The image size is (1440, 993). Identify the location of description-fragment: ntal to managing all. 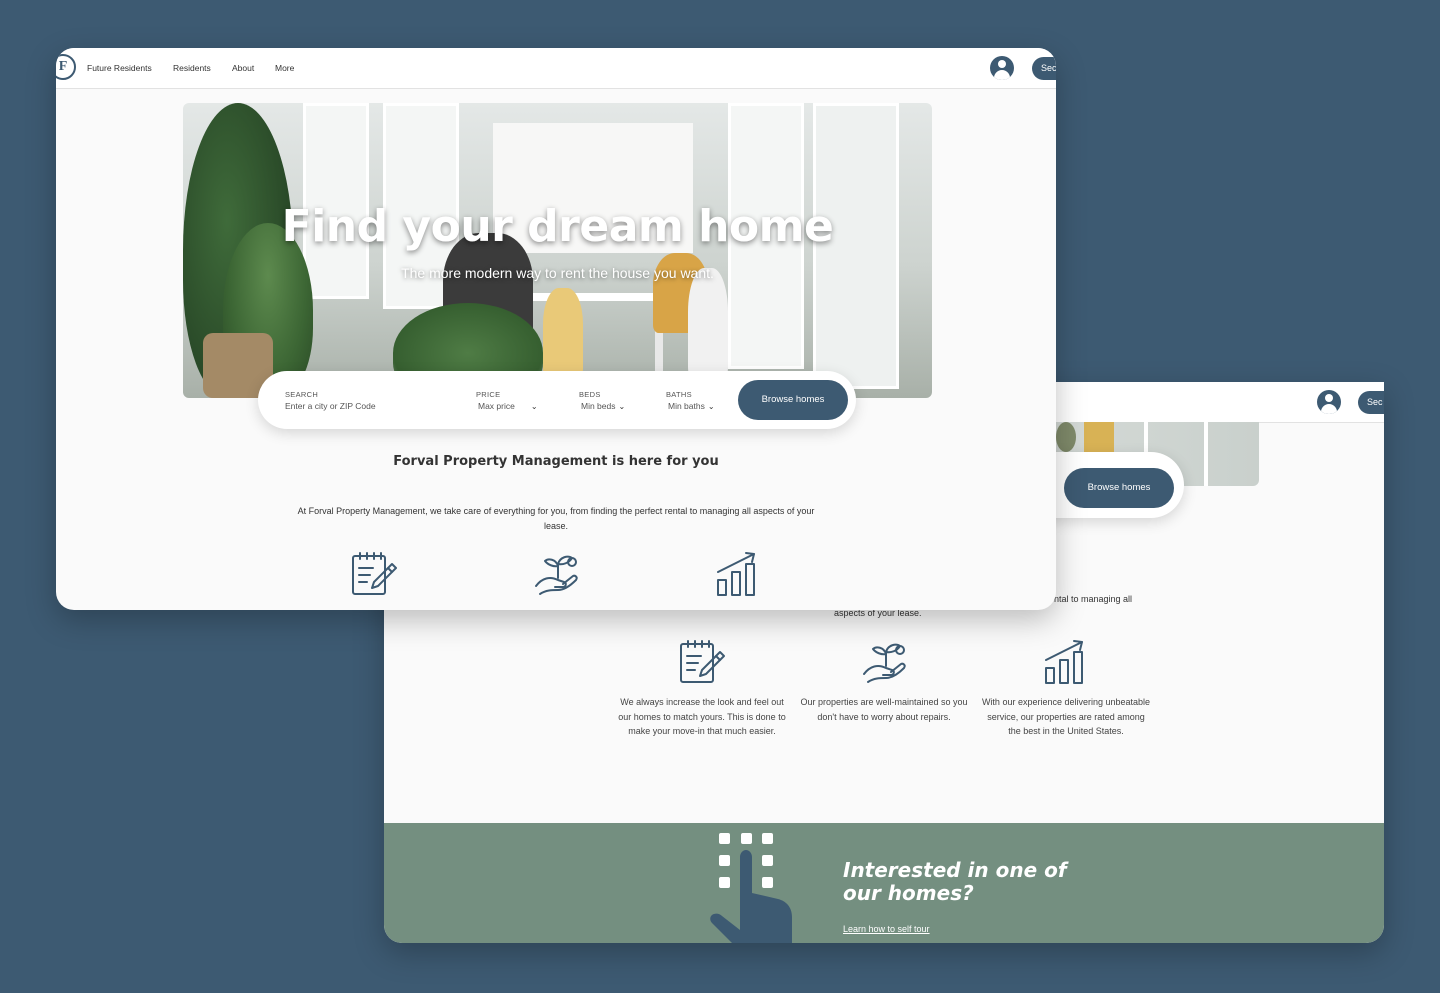
(1093, 599).